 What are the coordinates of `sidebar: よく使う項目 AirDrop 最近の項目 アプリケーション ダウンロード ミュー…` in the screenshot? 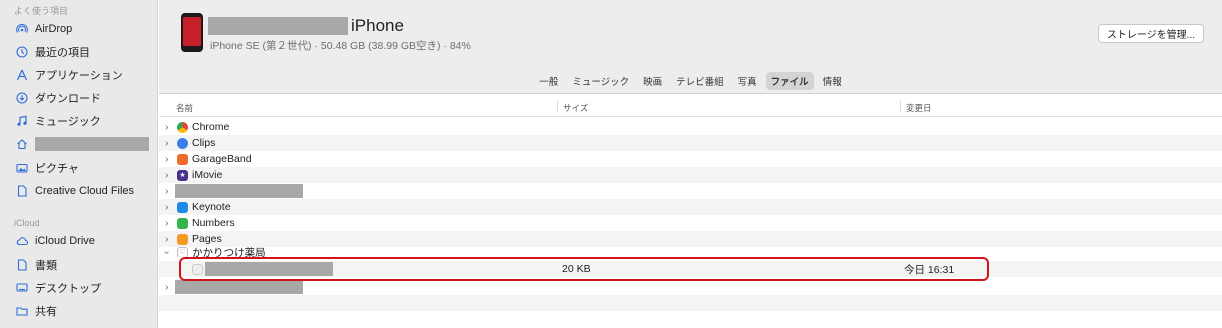 It's located at (79, 164).